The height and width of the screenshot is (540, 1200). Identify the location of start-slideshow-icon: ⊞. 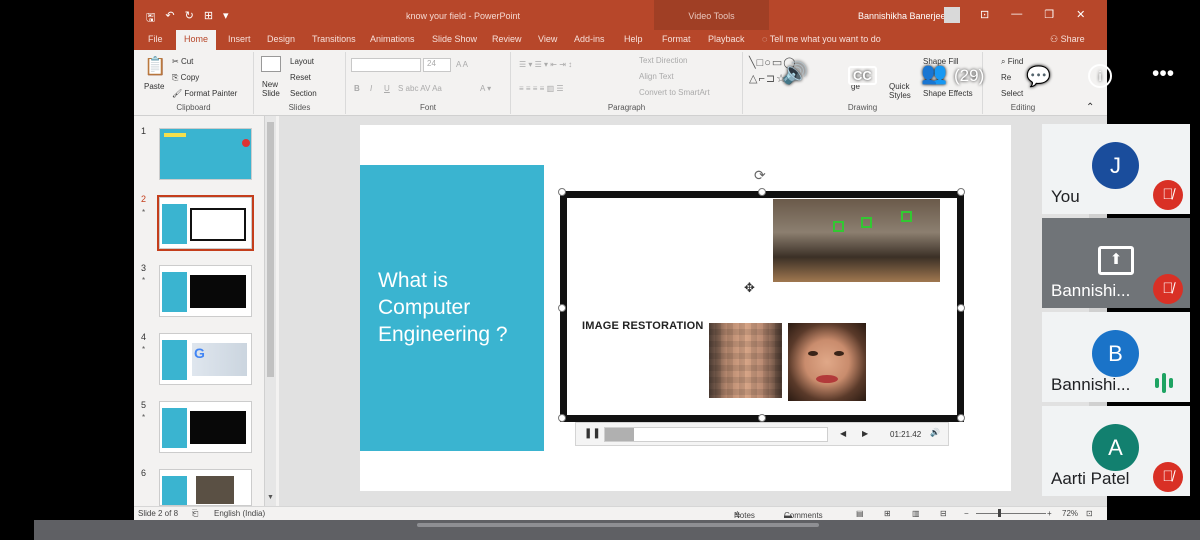
(208, 18).